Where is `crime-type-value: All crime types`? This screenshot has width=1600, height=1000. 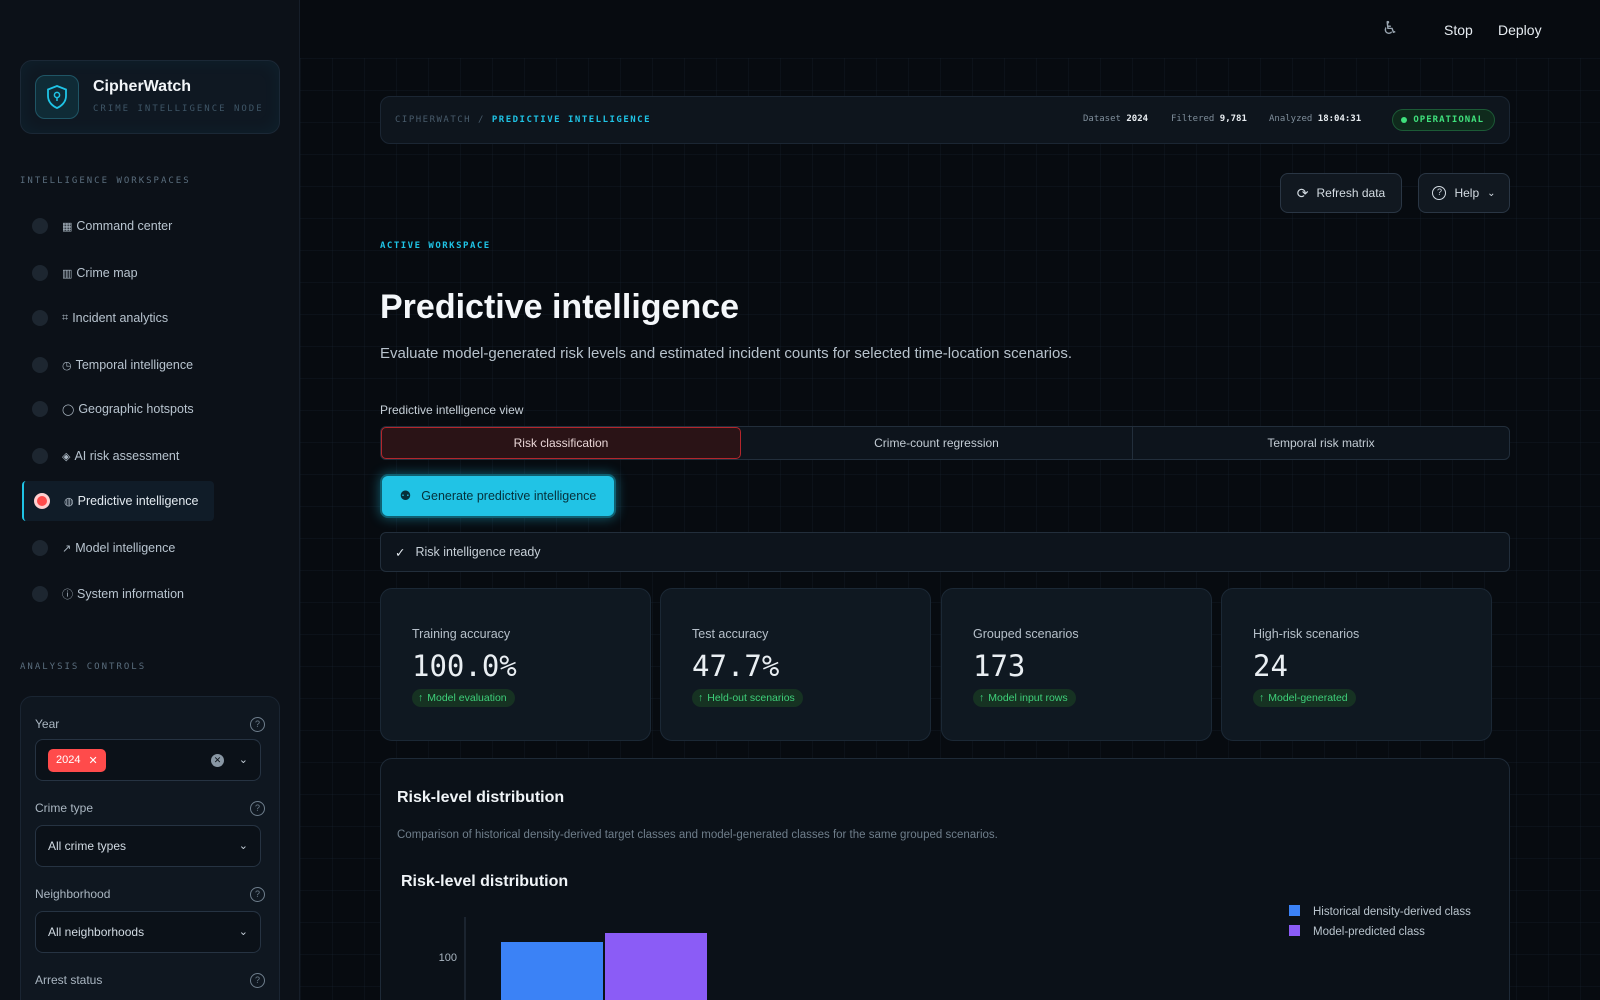 crime-type-value: All crime types is located at coordinates (87, 846).